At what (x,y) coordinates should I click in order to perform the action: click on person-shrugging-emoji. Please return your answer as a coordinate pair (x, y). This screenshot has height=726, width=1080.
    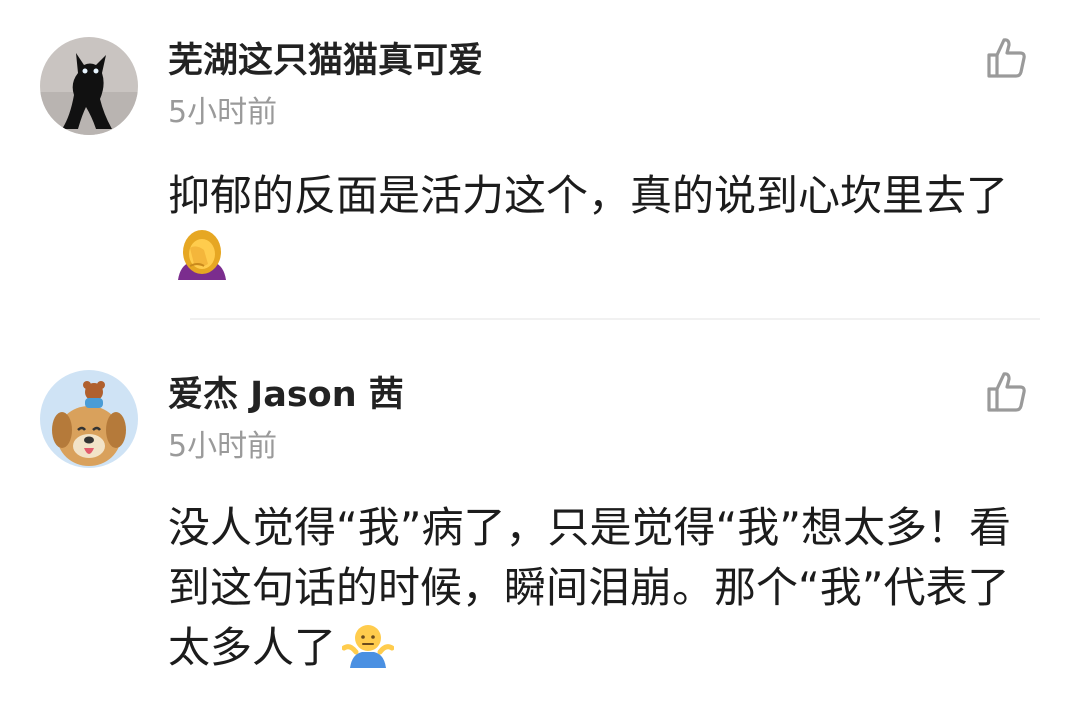
    Looking at the image, I should click on (368, 654).